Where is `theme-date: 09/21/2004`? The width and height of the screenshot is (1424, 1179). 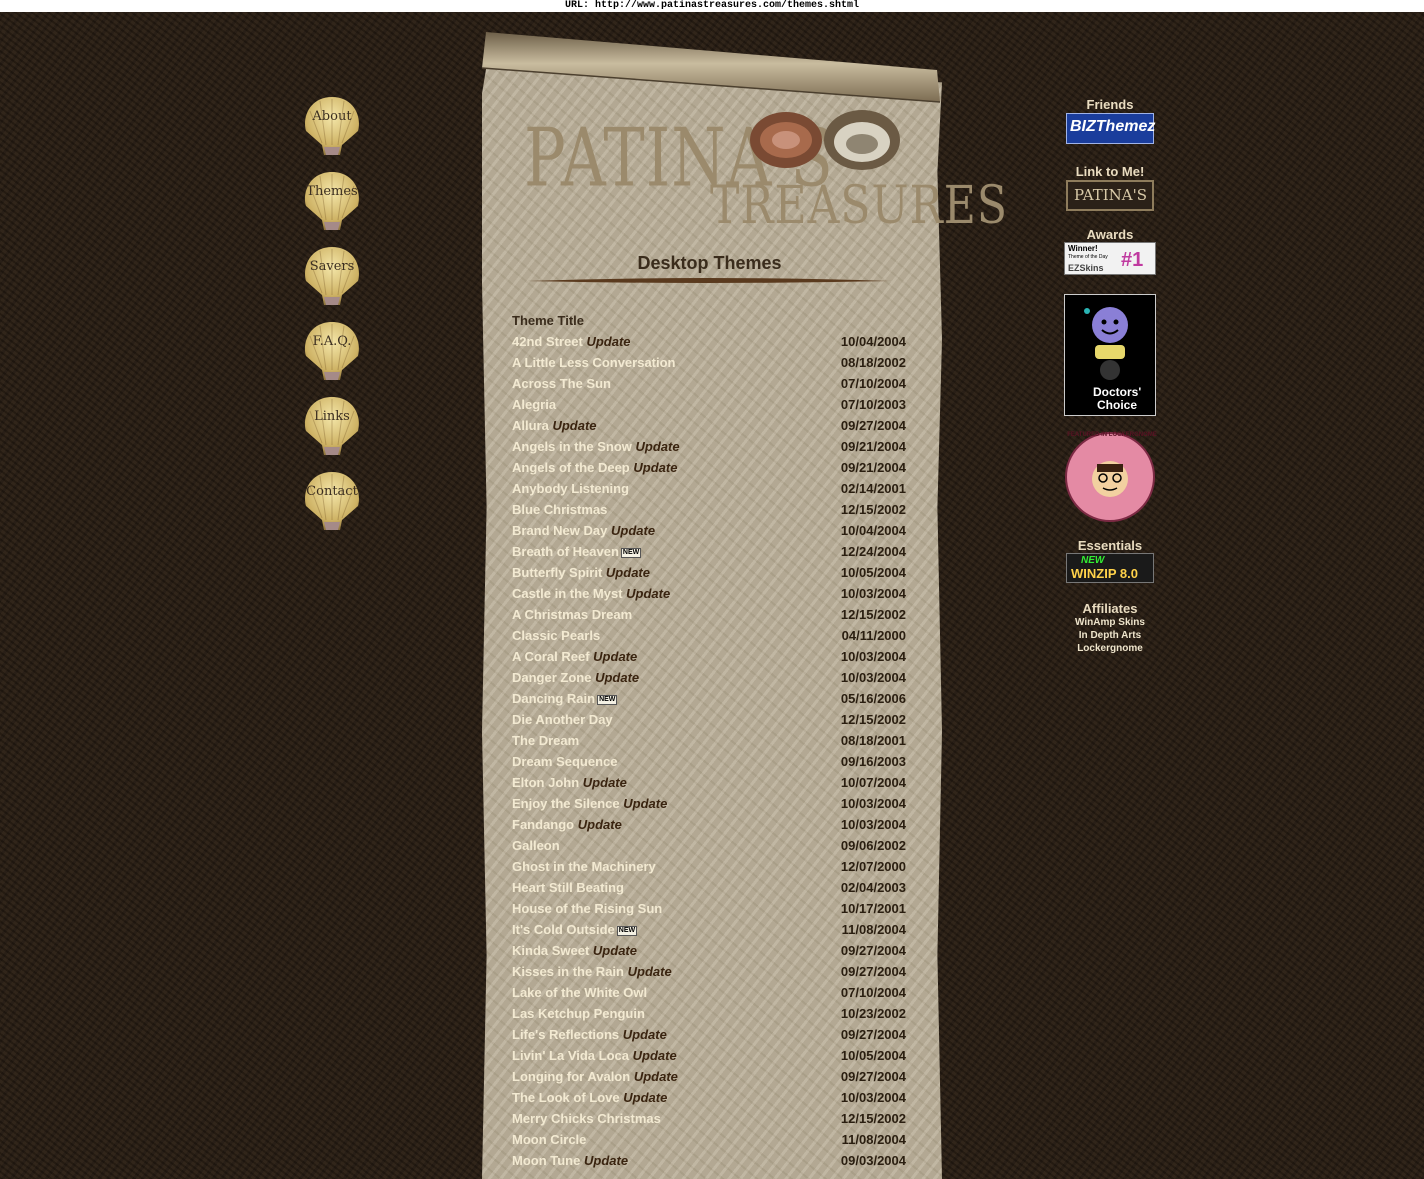 theme-date: 09/21/2004 is located at coordinates (873, 446).